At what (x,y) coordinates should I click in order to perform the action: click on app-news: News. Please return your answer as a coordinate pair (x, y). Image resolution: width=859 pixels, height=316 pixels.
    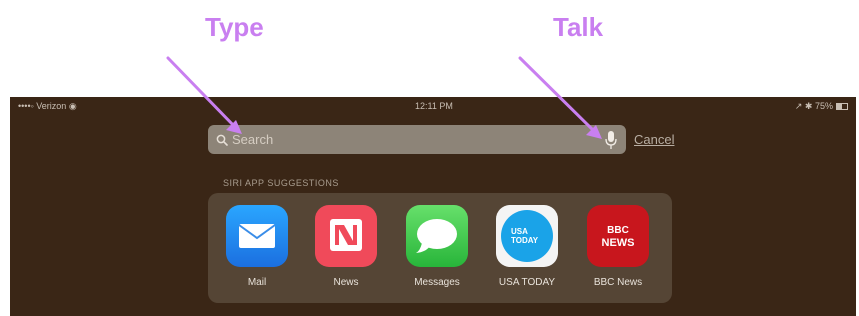
    Looking at the image, I should click on (346, 246).